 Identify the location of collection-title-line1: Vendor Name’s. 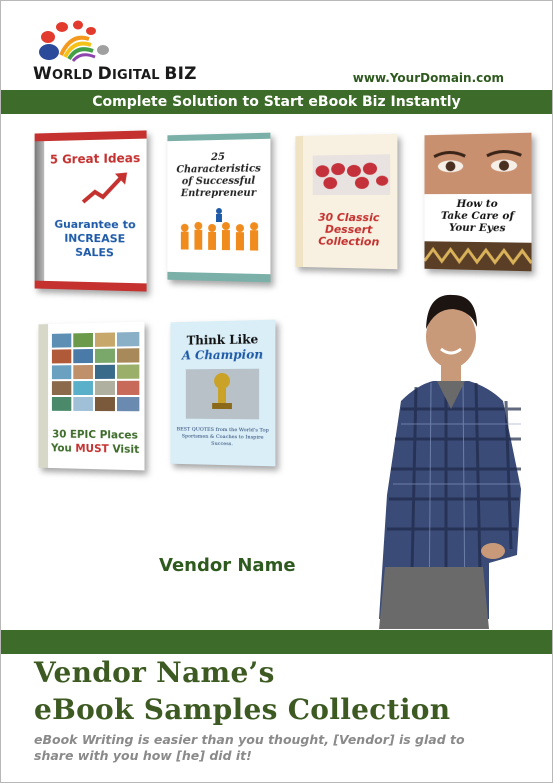
(154, 672).